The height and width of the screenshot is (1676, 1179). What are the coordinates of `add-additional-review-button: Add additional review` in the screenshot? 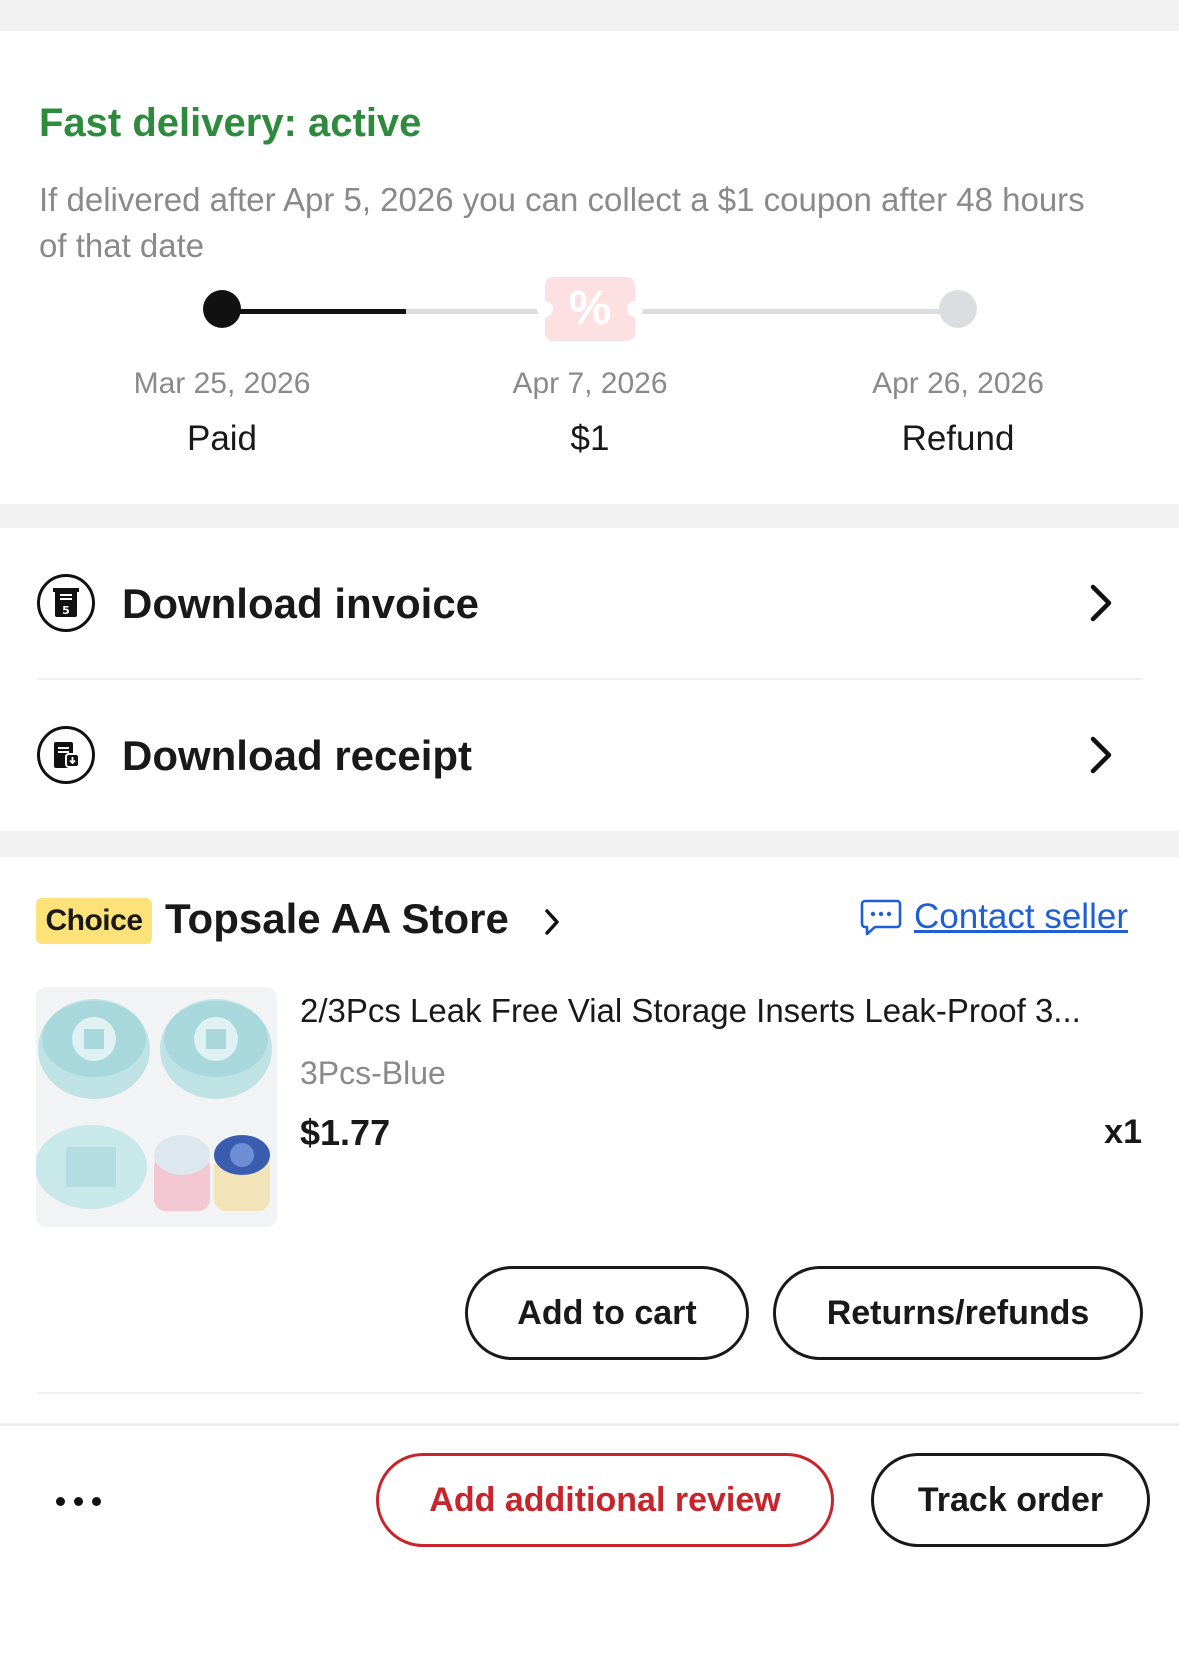 It's located at (605, 1500).